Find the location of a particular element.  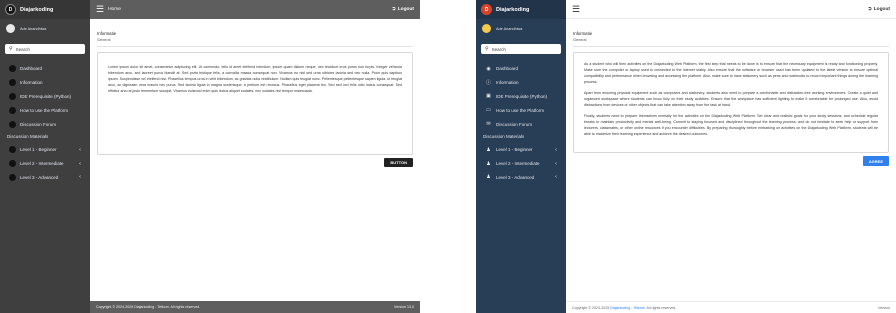

sidebar-item-forum: Discussion Forum is located at coordinates (45, 124).